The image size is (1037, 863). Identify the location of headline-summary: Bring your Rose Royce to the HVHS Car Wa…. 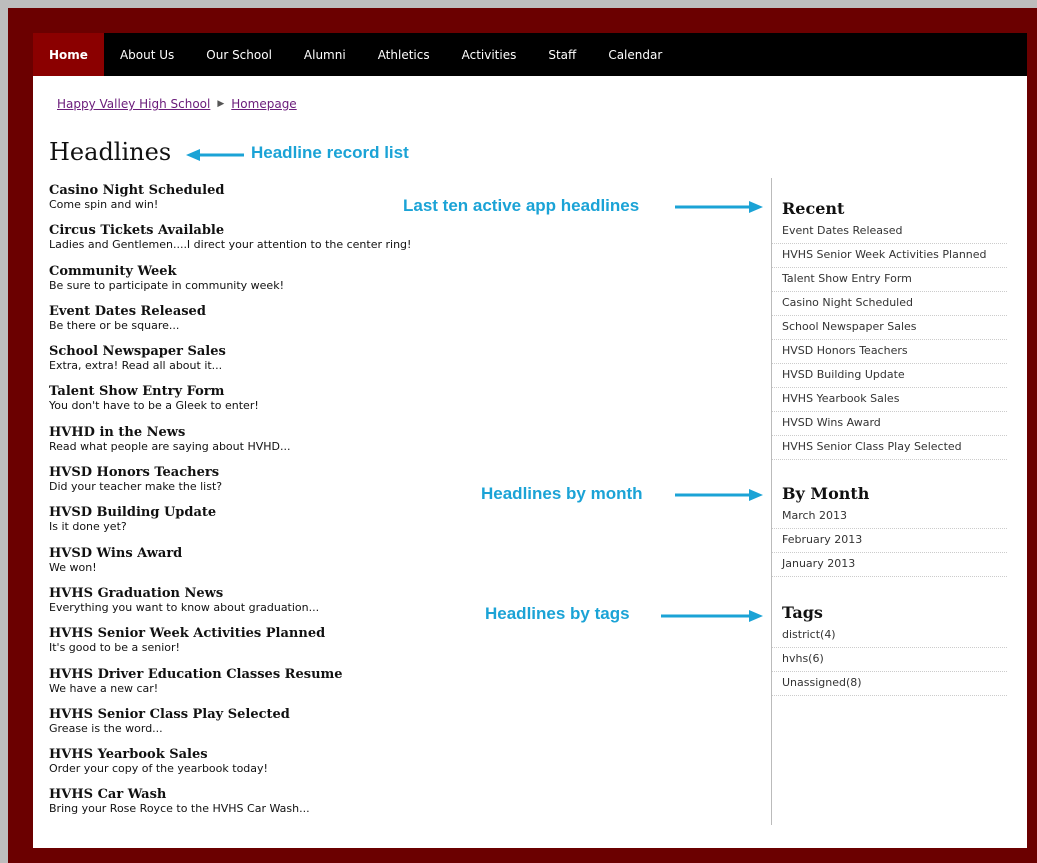
(179, 809).